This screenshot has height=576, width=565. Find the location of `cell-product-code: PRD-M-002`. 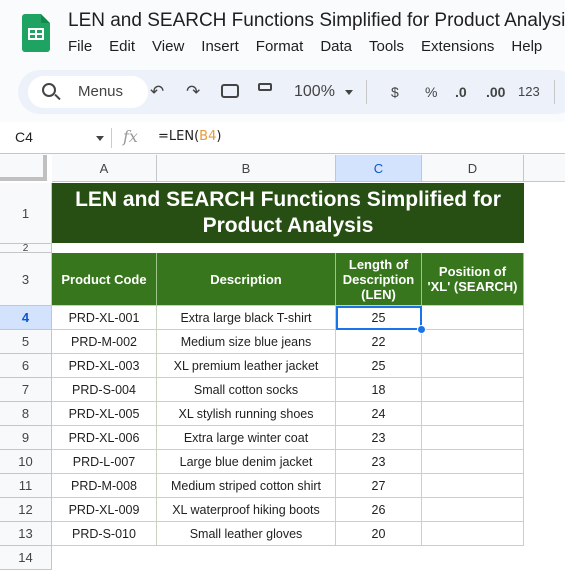

cell-product-code: PRD-M-002 is located at coordinates (104, 342).